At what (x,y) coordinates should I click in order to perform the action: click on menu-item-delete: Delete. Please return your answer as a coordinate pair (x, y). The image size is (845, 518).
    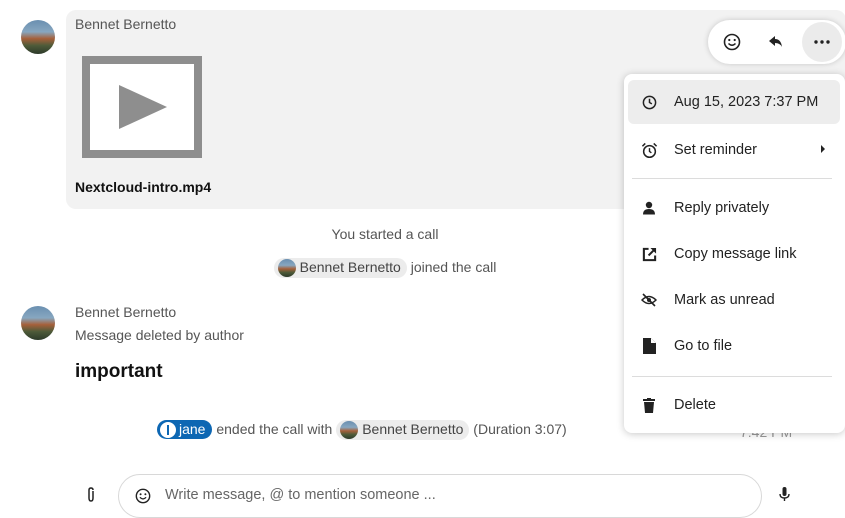
    Looking at the image, I should click on (734, 405).